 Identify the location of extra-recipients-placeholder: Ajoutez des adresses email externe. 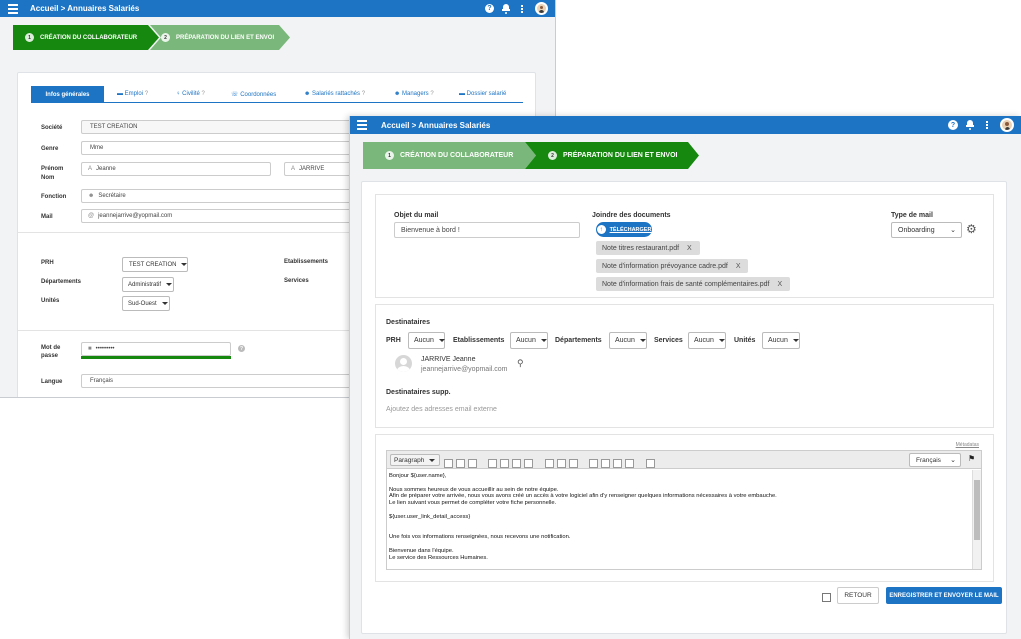
(441, 409).